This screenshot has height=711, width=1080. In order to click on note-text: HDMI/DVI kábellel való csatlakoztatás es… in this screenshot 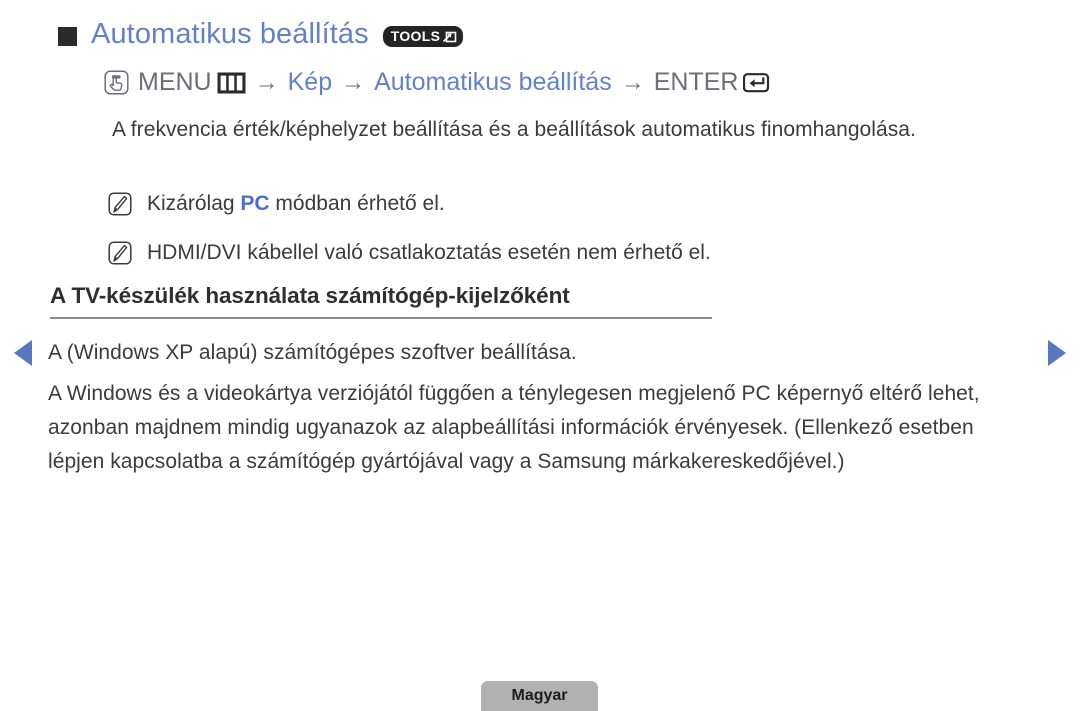, I will do `click(429, 252)`.